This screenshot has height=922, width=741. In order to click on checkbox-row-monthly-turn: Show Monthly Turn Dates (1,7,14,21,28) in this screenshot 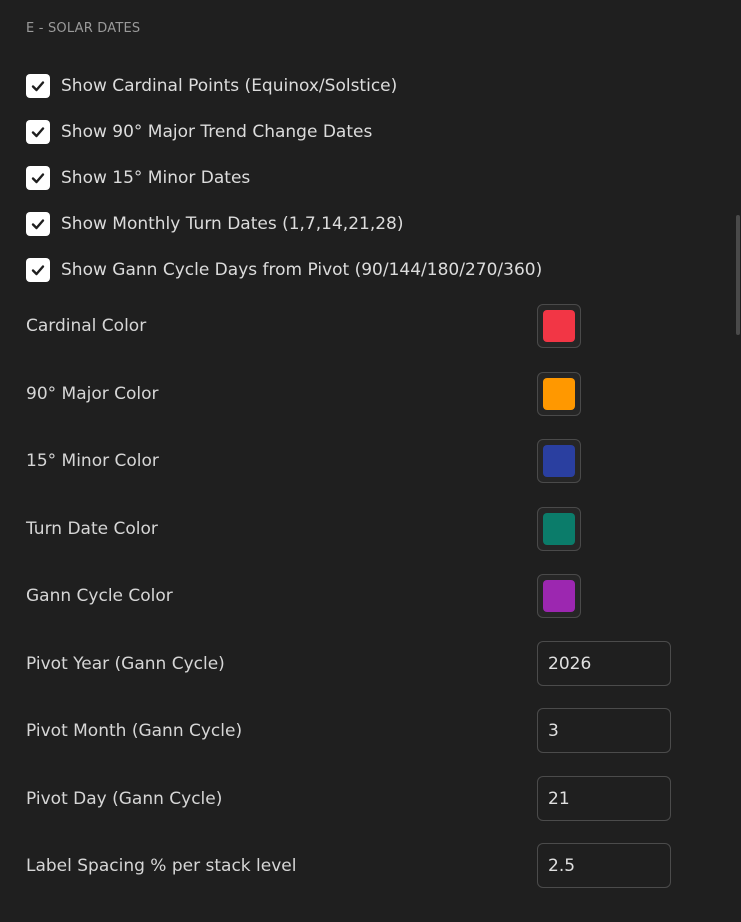, I will do `click(215, 224)`.